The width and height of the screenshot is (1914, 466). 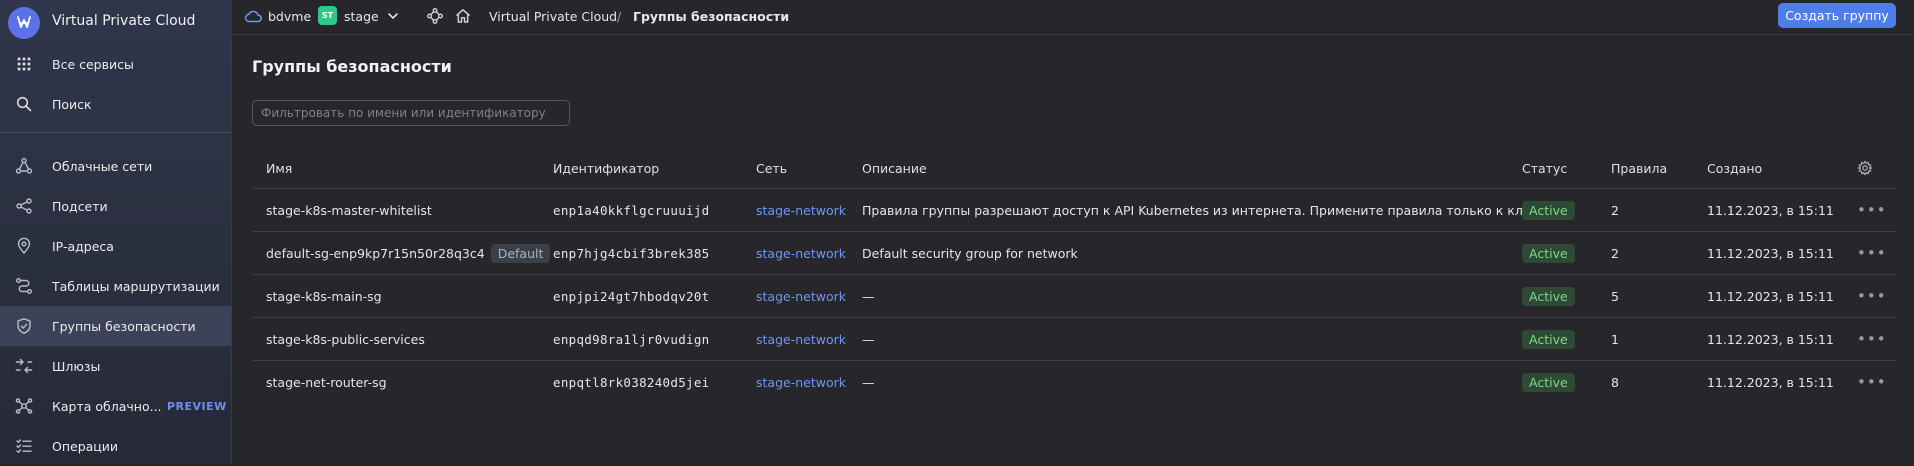 I want to click on row-id: enpqtl8rk038240d5jei, so click(x=631, y=382).